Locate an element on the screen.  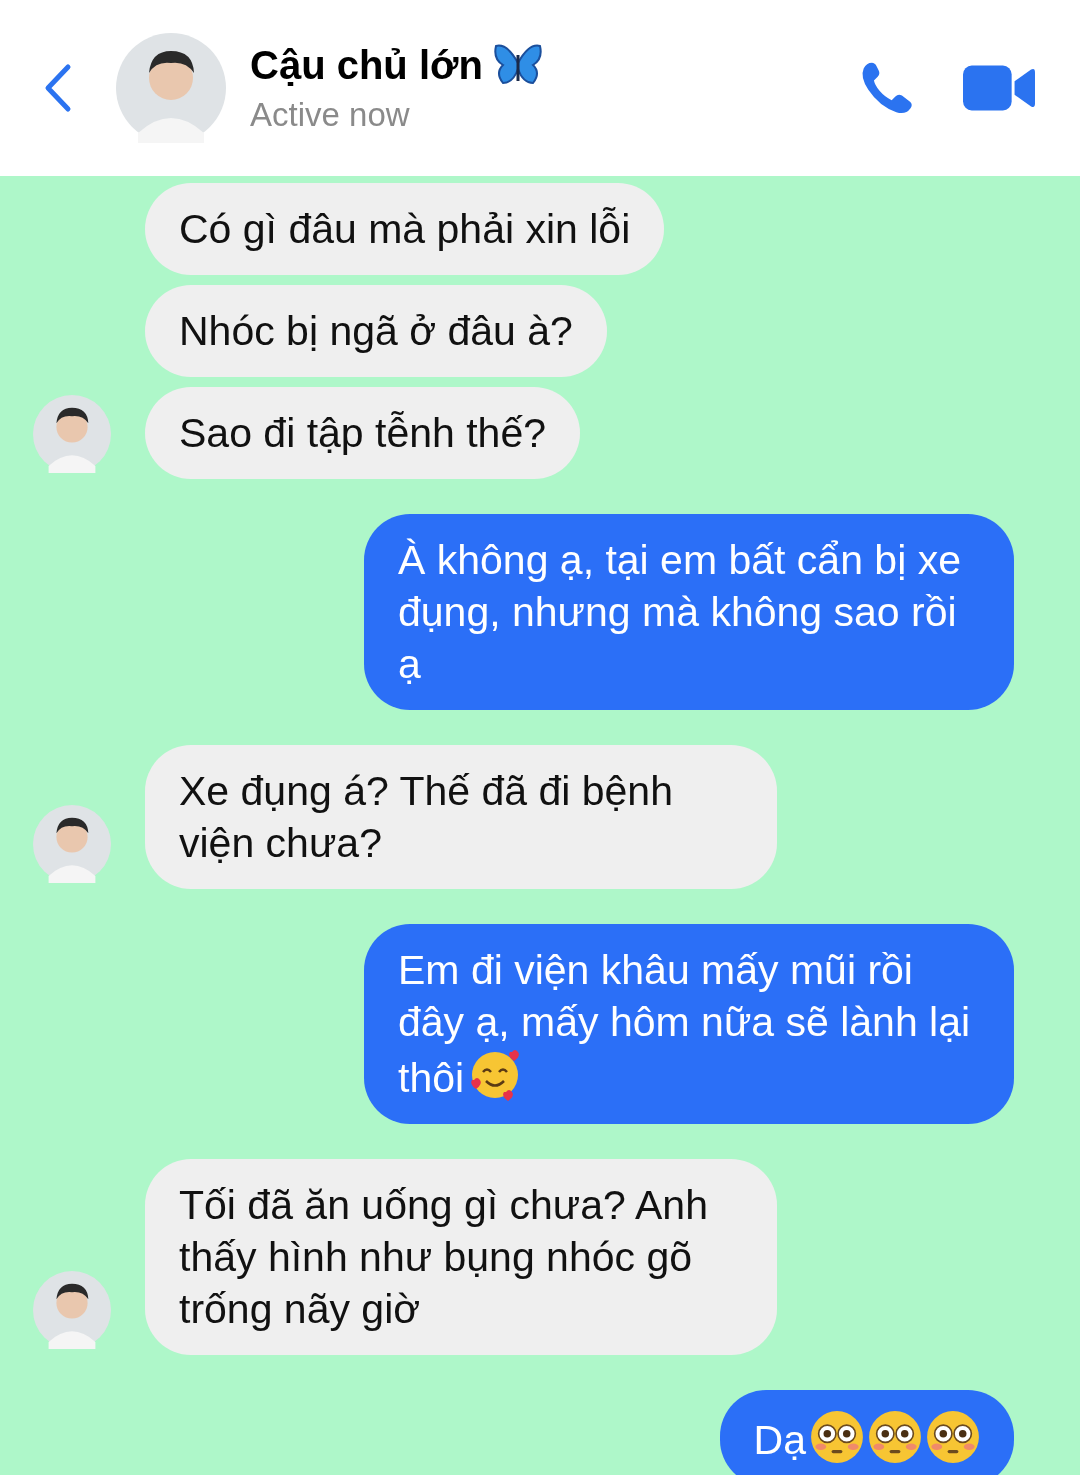
message-bubble: Em đi viện khâu mấy mũi rồi đây ạ, mấy hôm nữa sẽ lành lại thôi is located at coordinates (689, 1024).